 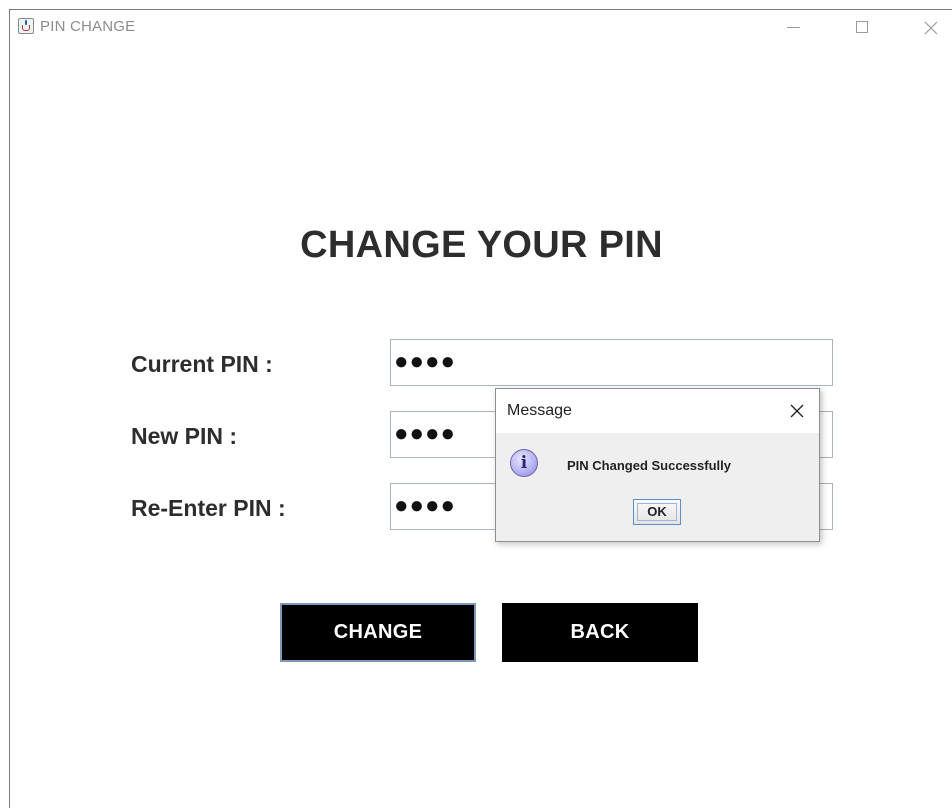 I want to click on dialog-message: PIN Changed Successfully, so click(x=649, y=465).